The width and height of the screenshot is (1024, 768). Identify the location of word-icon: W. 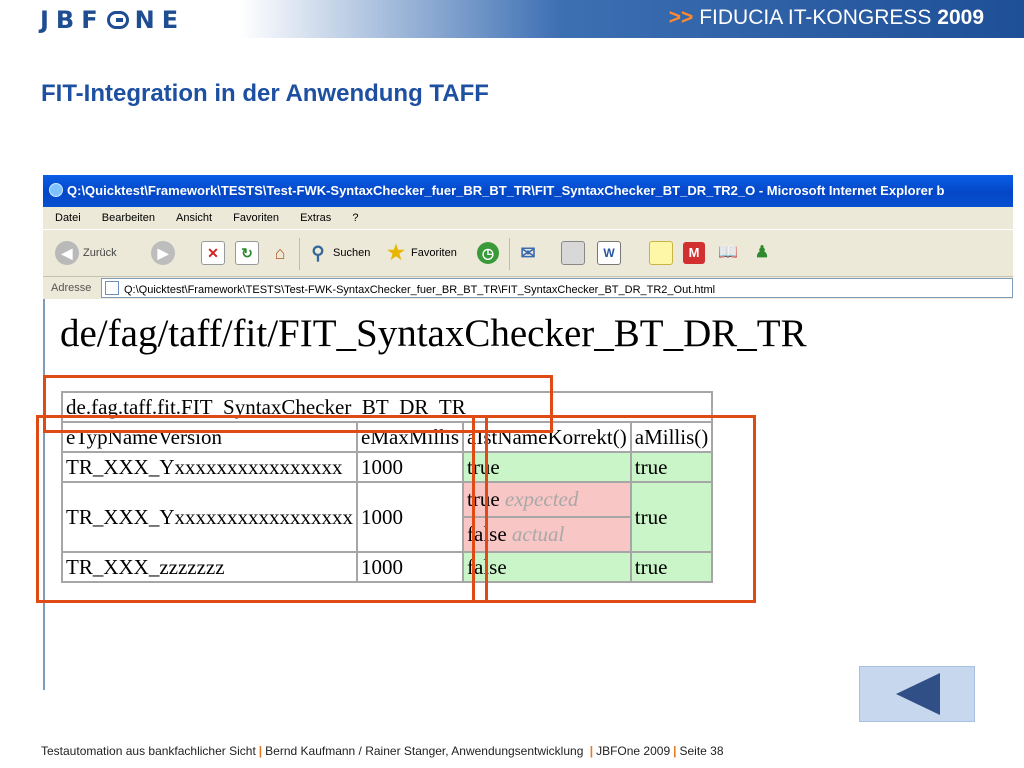
(609, 253).